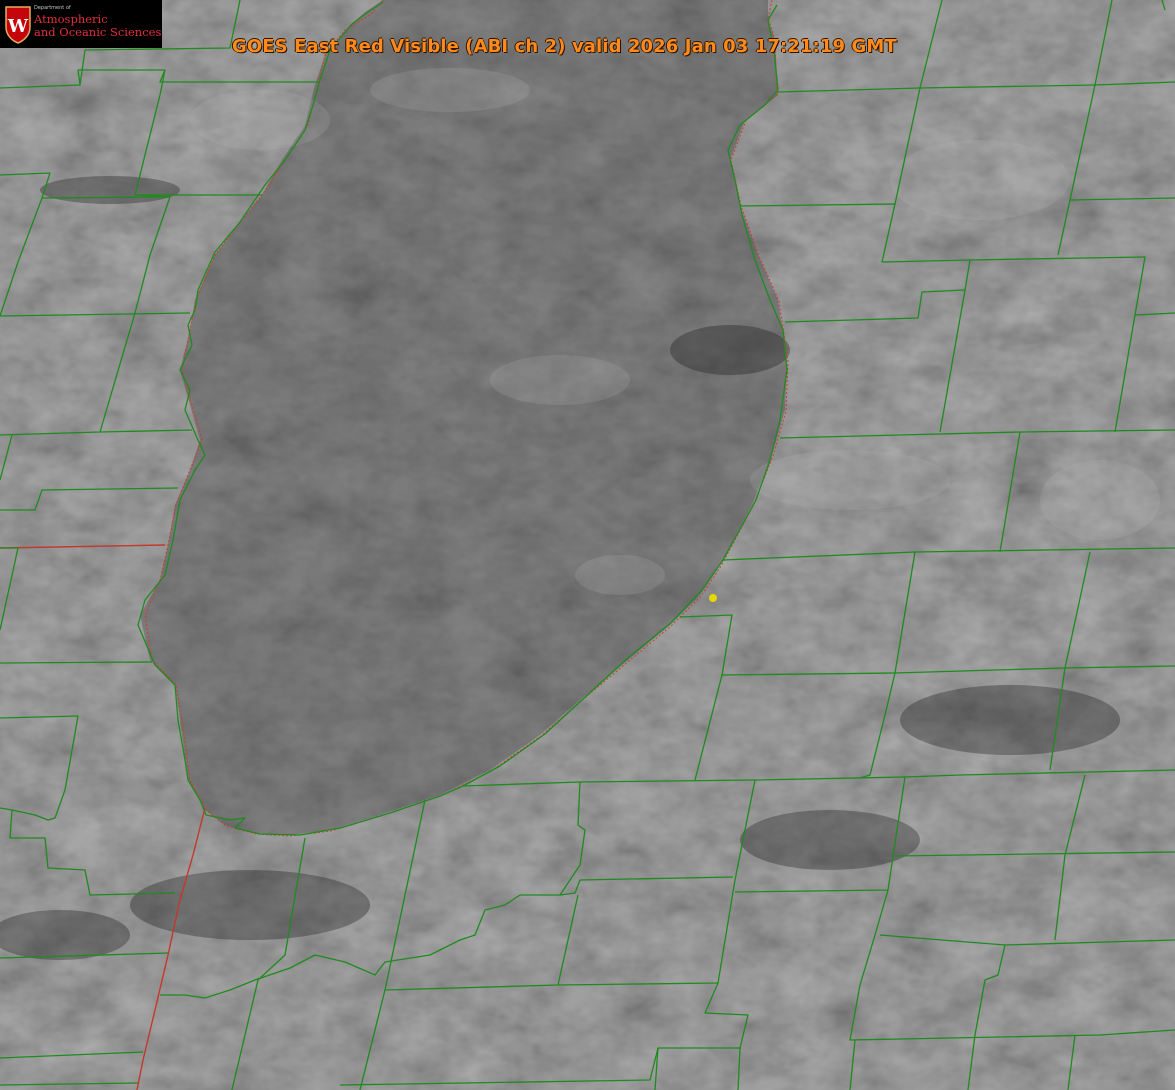 The width and height of the screenshot is (1175, 1090). What do you see at coordinates (98, 32) in the screenshot?
I see `logo-line-2: and Oceanic Sciences` at bounding box center [98, 32].